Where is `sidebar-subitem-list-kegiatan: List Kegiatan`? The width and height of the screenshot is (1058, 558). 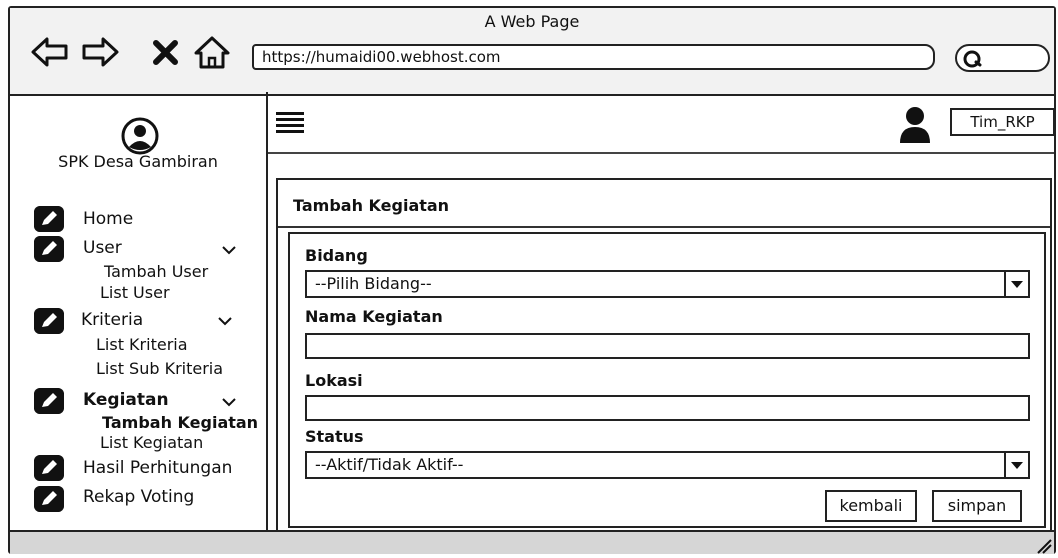
sidebar-subitem-list-kegiatan: List Kegiatan is located at coordinates (151, 442).